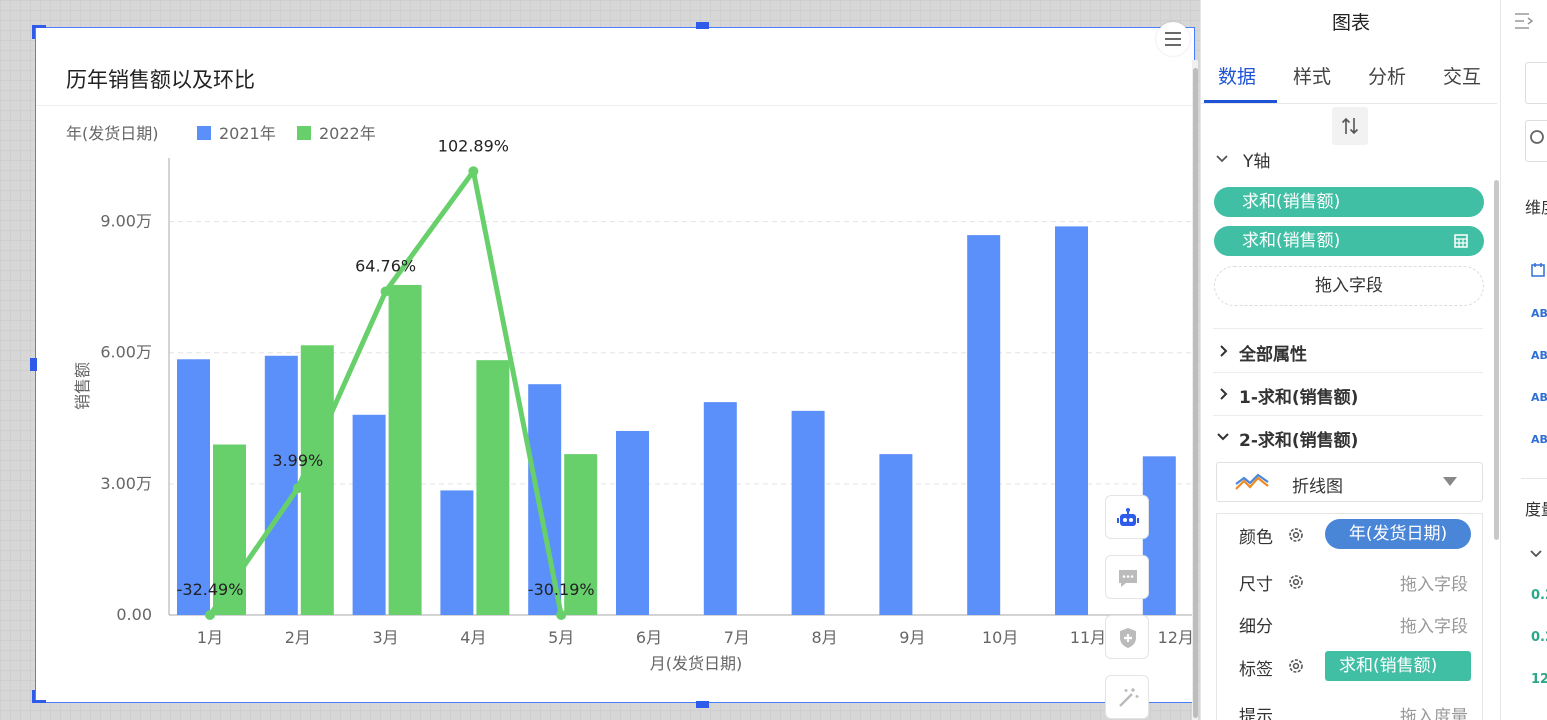  Describe the element at coordinates (1398, 666) in the screenshot. I see `label-field-pill: 求和(销售额)` at that location.